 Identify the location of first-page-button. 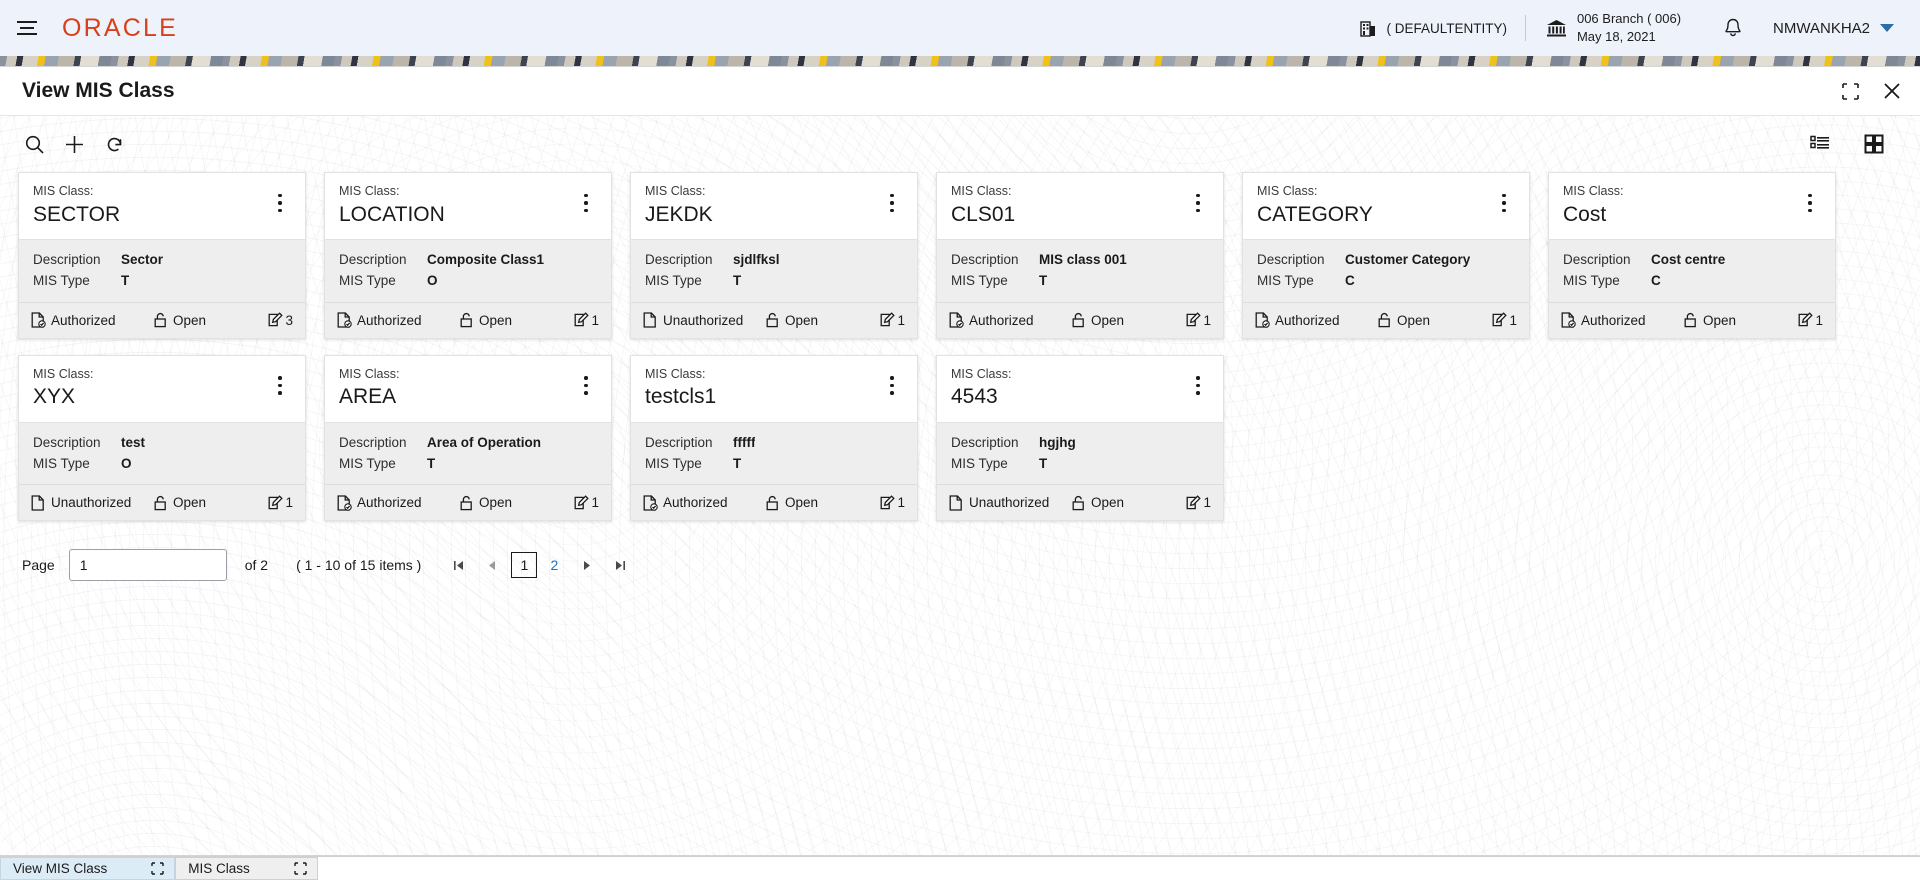
(458, 565).